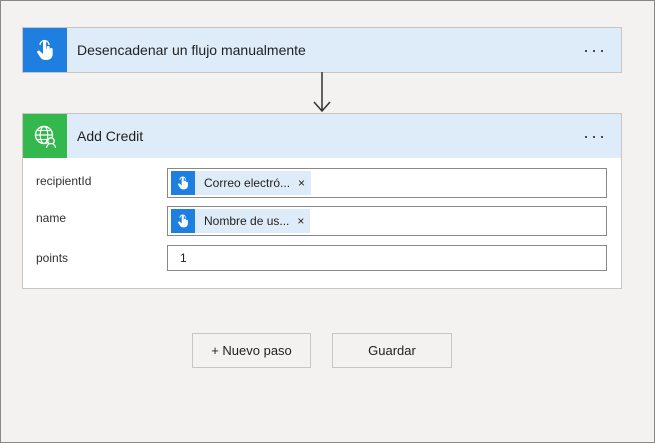 The height and width of the screenshot is (443, 655). Describe the element at coordinates (45, 136) in the screenshot. I see `globe-person-icon` at that location.